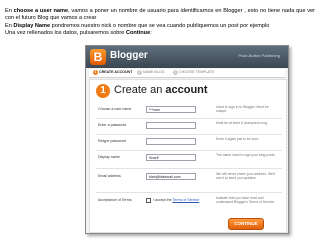  I want to click on terms-text: I accept the, so click(163, 200).